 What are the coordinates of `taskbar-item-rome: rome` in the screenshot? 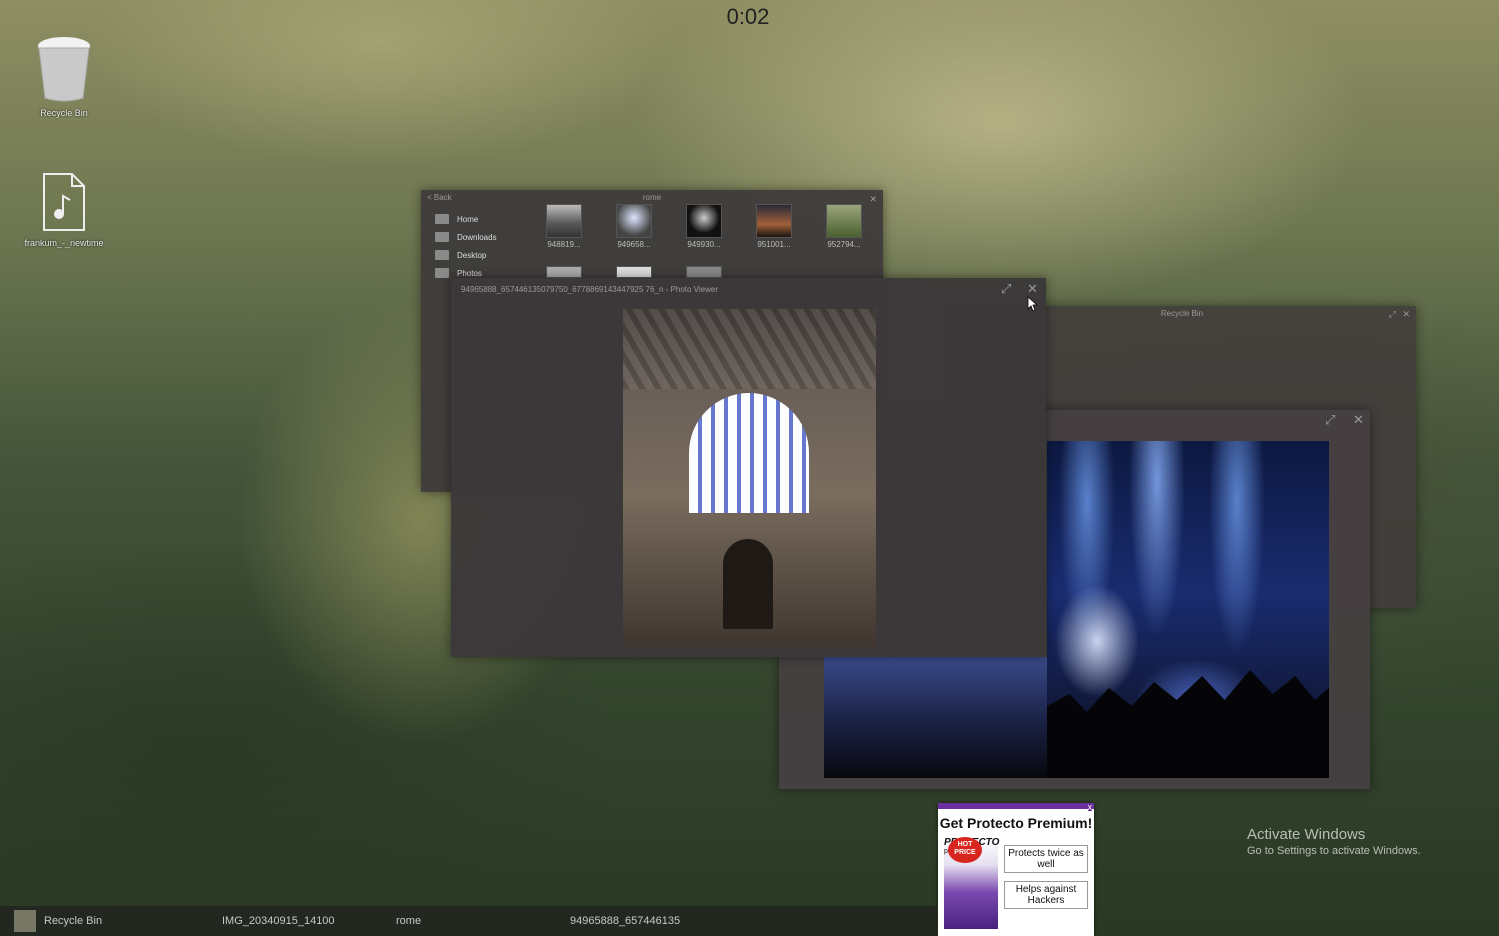 It's located at (476, 921).